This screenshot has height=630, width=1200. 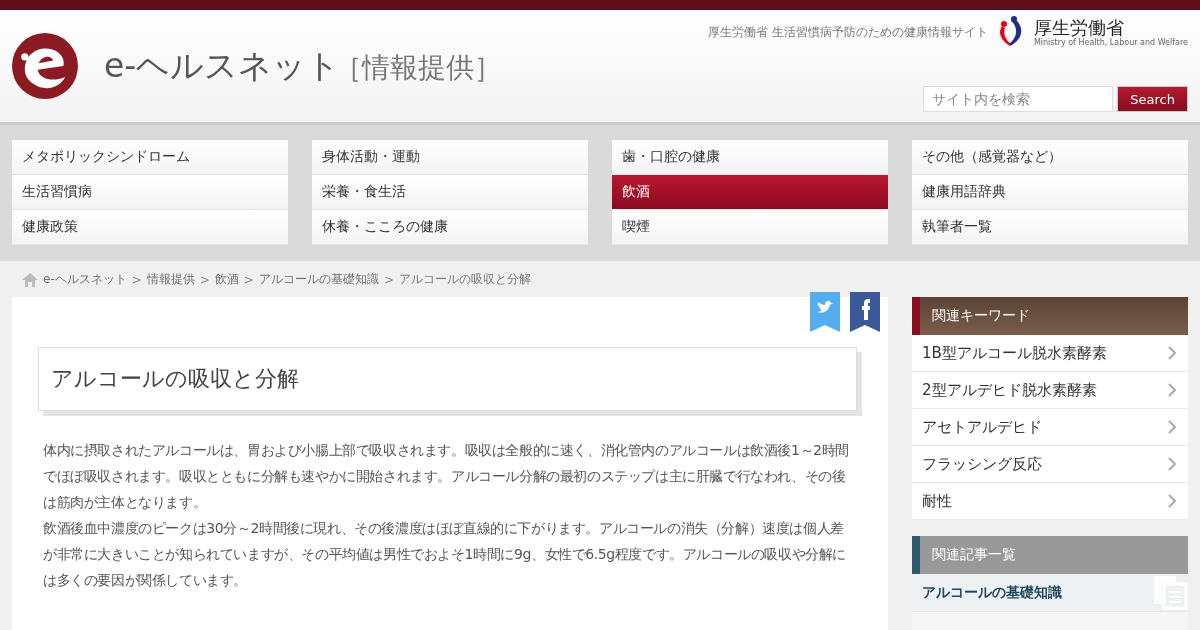 What do you see at coordinates (170, 279) in the screenshot?
I see `breadcrumb-link: 情報提供` at bounding box center [170, 279].